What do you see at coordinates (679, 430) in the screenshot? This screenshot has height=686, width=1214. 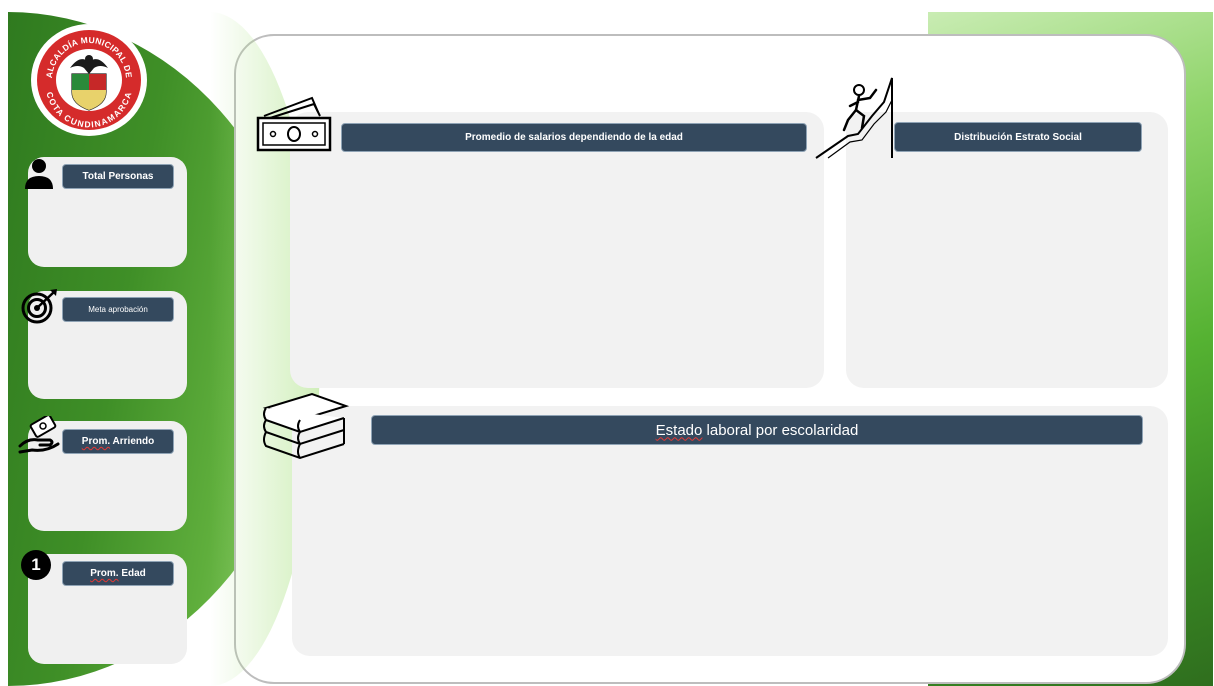 I see `estado-underlined-text: Estado` at bounding box center [679, 430].